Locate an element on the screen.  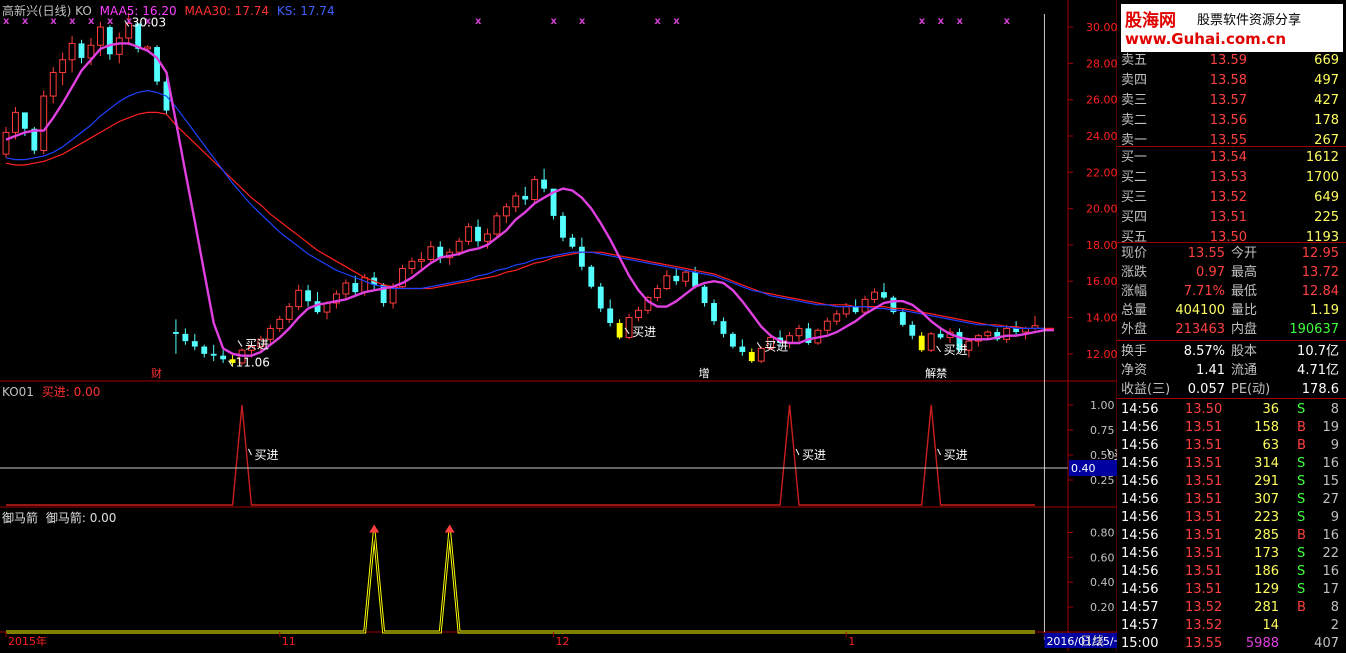
yuma-header: 御马箭 御马箭: 0.00 is located at coordinates (59, 517).